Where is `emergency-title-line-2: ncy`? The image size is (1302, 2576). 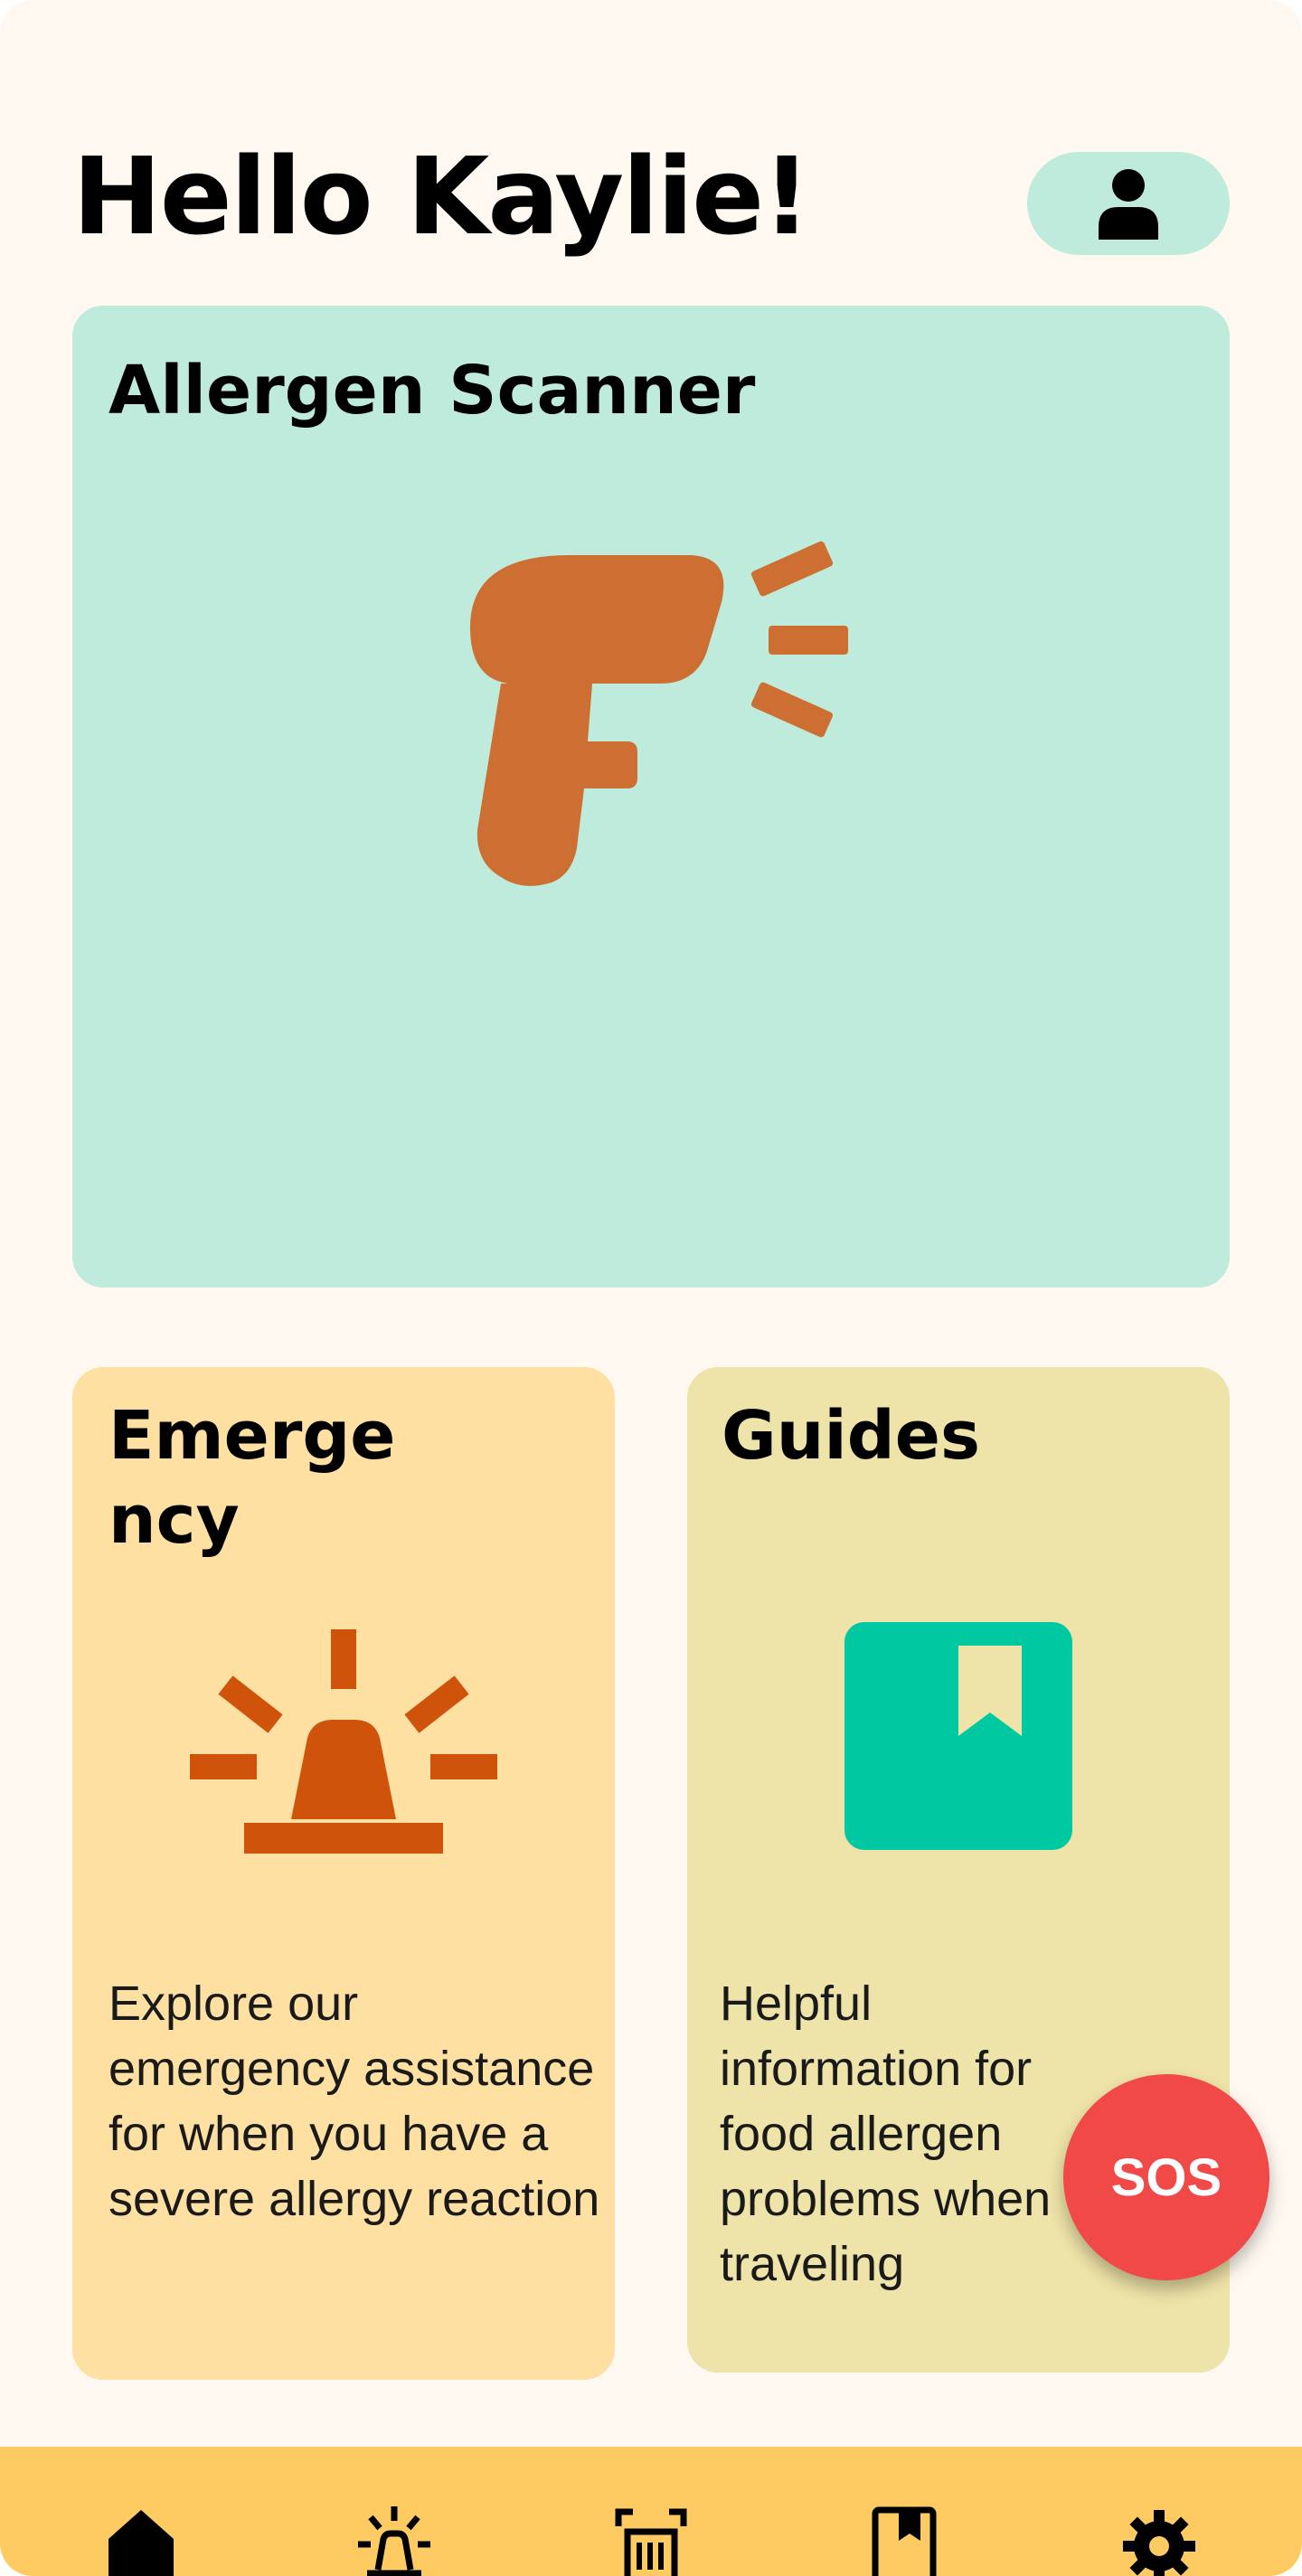 emergency-title-line-2: ncy is located at coordinates (174, 1519).